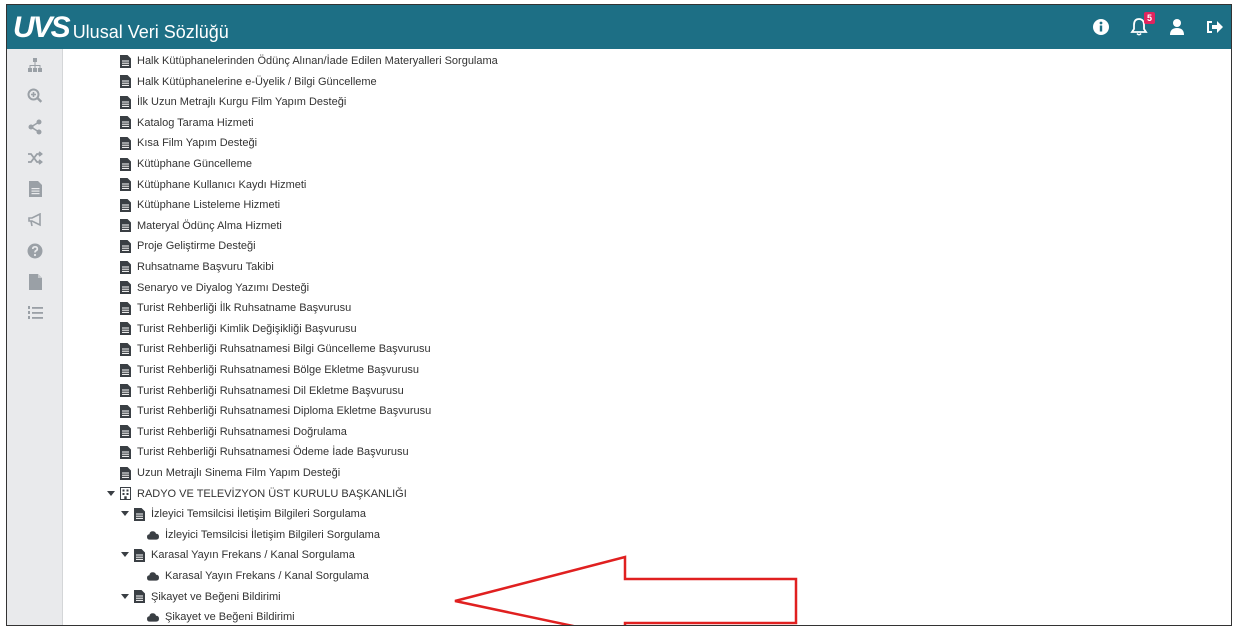 The height and width of the screenshot is (629, 1235). Describe the element at coordinates (197, 143) in the screenshot. I see `tree-item-label: Kısa Film Yapım Desteği` at that location.